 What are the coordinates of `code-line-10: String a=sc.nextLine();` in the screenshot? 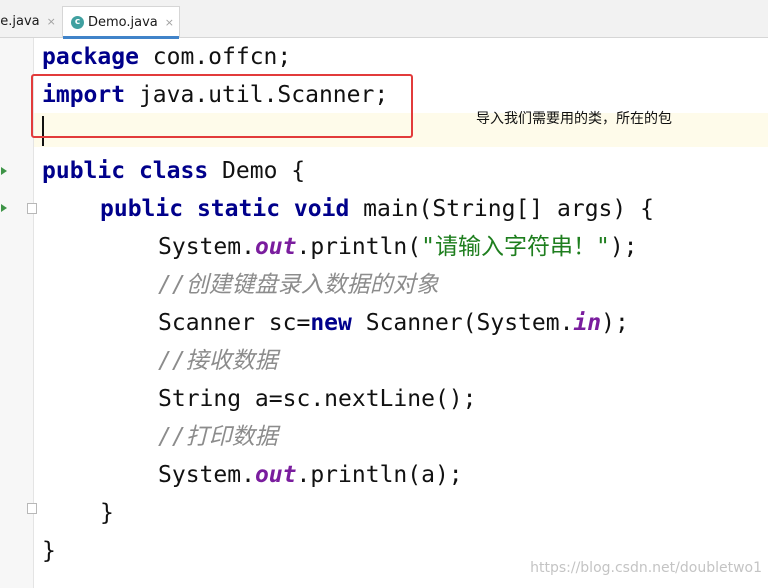 It's located at (317, 399).